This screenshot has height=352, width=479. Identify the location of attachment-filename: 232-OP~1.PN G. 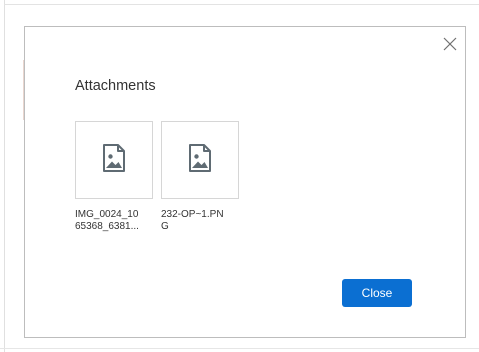
(198, 221).